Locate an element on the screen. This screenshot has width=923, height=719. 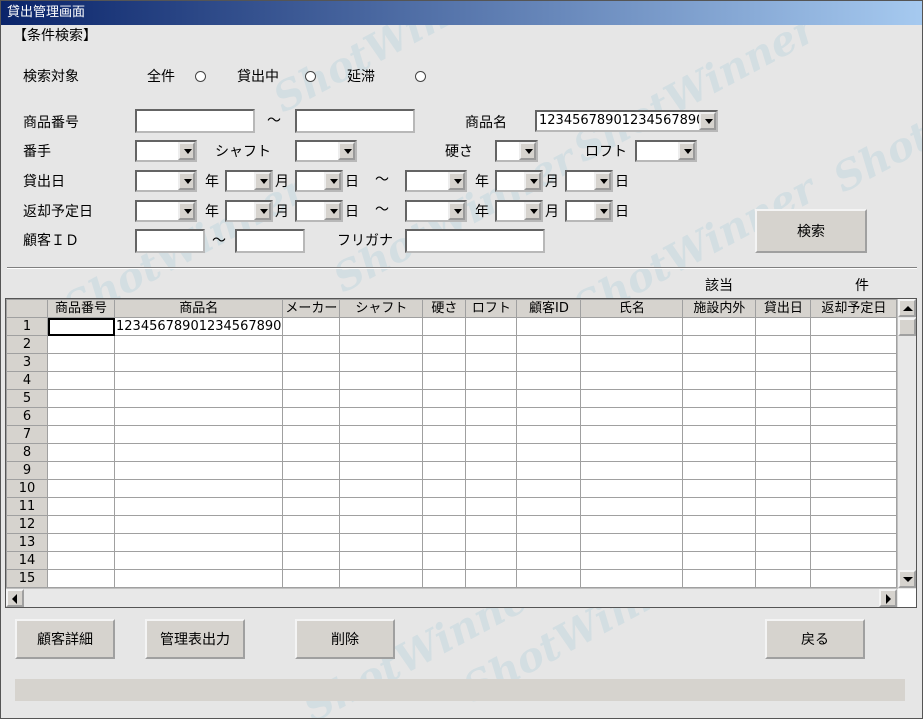
column-header: 商品名 is located at coordinates (198, 308).